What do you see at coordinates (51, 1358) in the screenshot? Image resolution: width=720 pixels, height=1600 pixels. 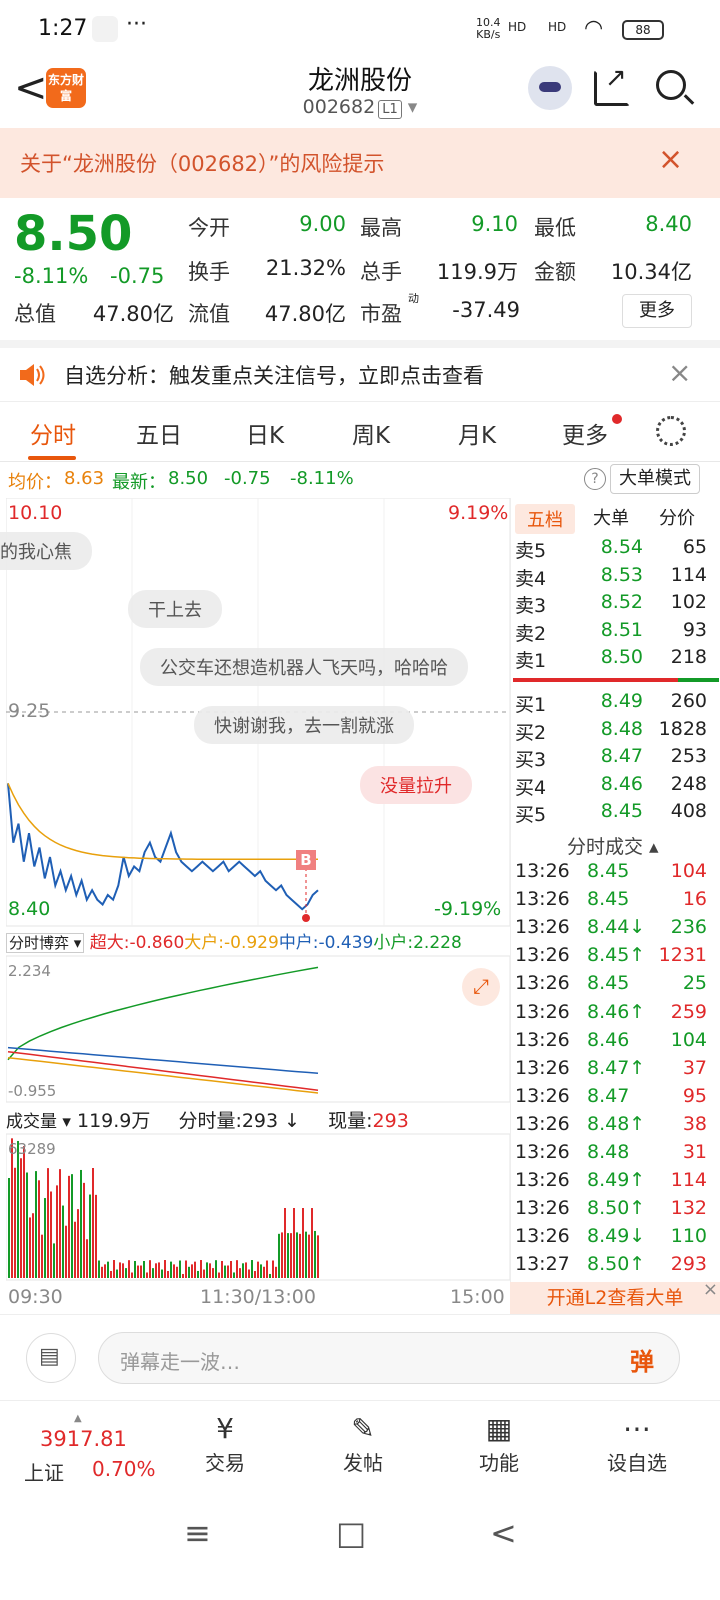 I see `danmaku-settings-icon: ▤` at bounding box center [51, 1358].